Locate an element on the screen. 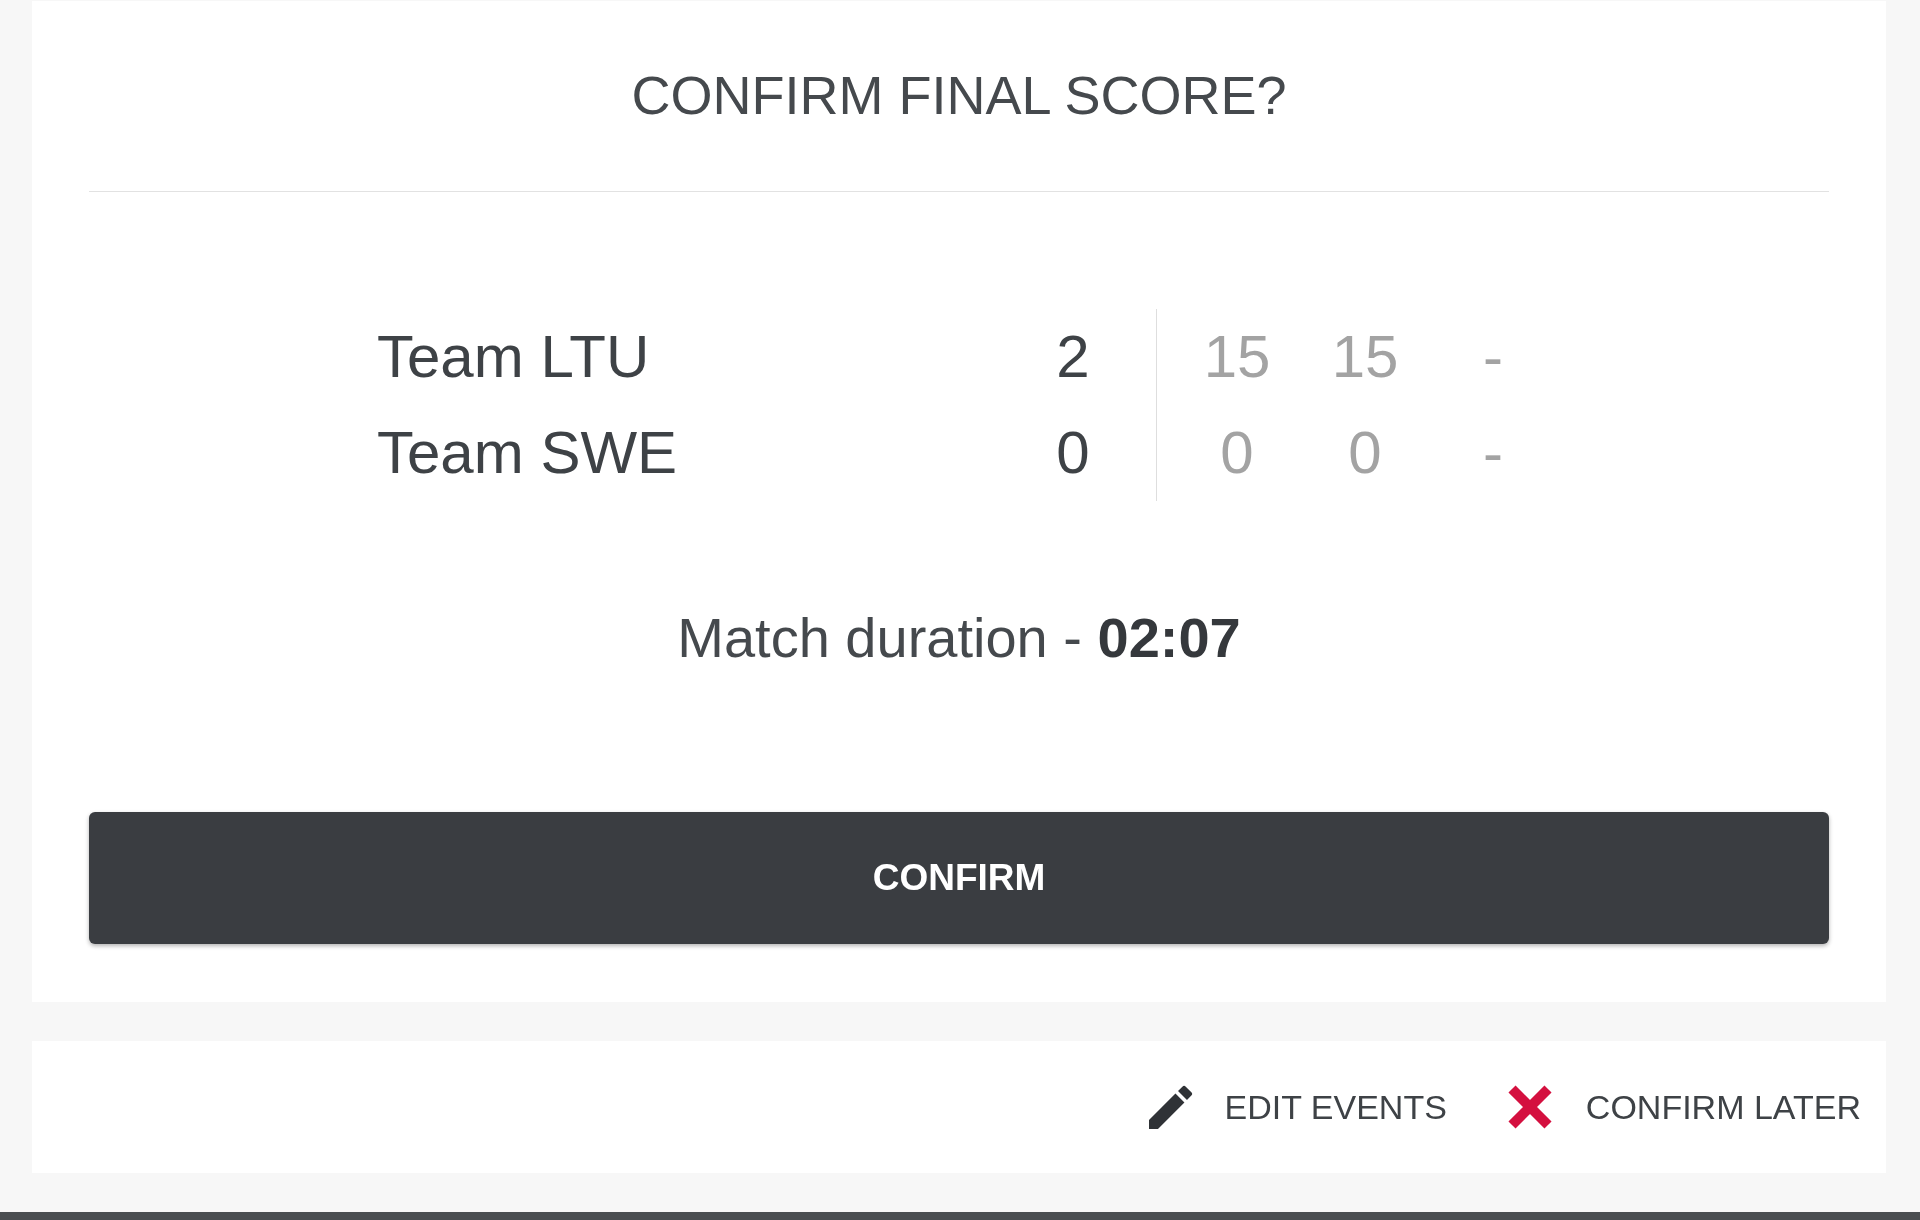 The height and width of the screenshot is (1220, 1920). pencil-icon is located at coordinates (1170, 1107).